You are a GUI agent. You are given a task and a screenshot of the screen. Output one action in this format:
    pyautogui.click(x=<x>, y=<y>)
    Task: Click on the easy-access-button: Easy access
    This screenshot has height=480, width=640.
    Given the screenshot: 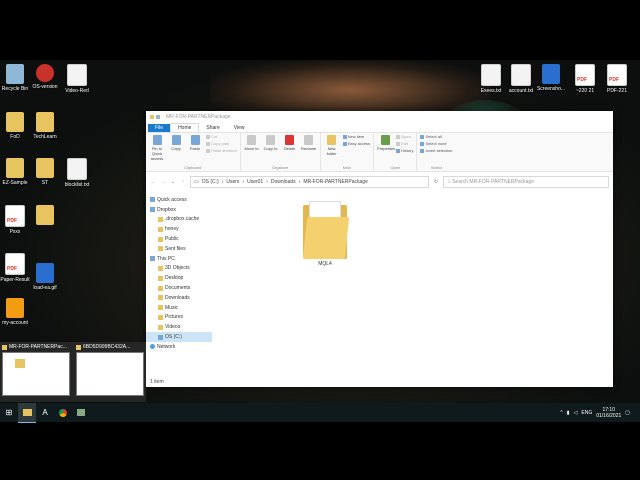 What is the action you would take?
    pyautogui.click(x=356, y=143)
    